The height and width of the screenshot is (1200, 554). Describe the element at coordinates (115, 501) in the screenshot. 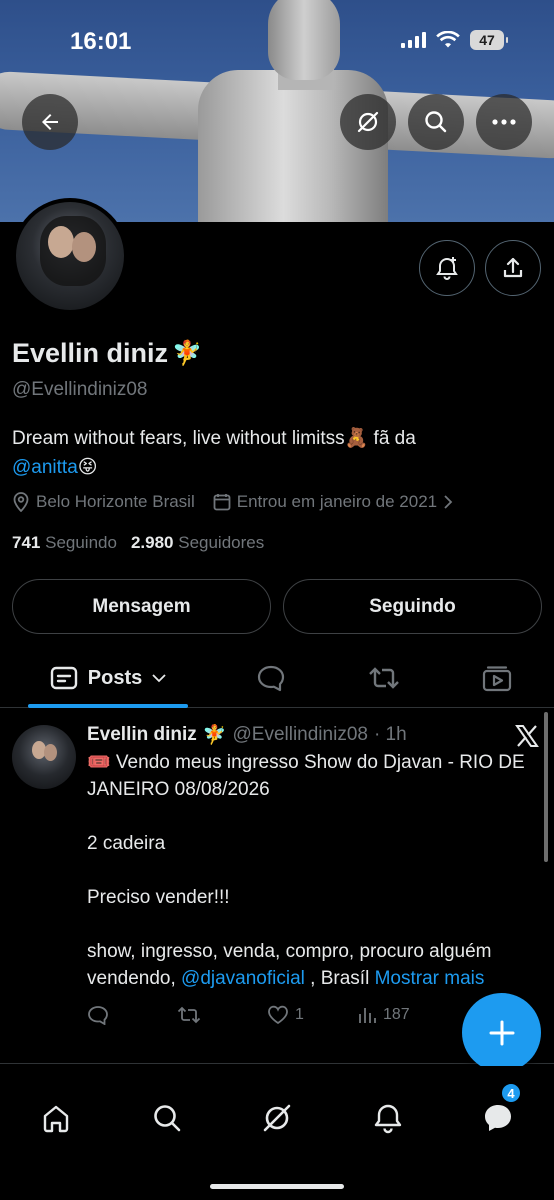

I see `location-text: Belo Horizonte Brasil` at that location.